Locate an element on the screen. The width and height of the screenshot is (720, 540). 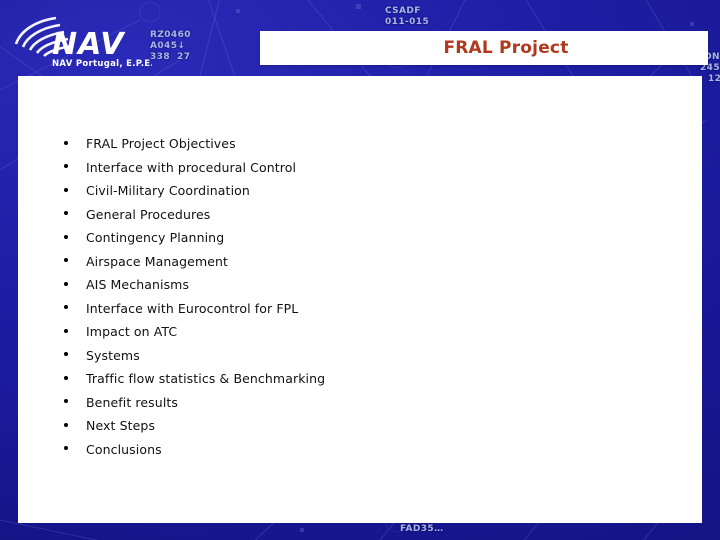
agenda-item-label: Next Steps is located at coordinates (121, 425).